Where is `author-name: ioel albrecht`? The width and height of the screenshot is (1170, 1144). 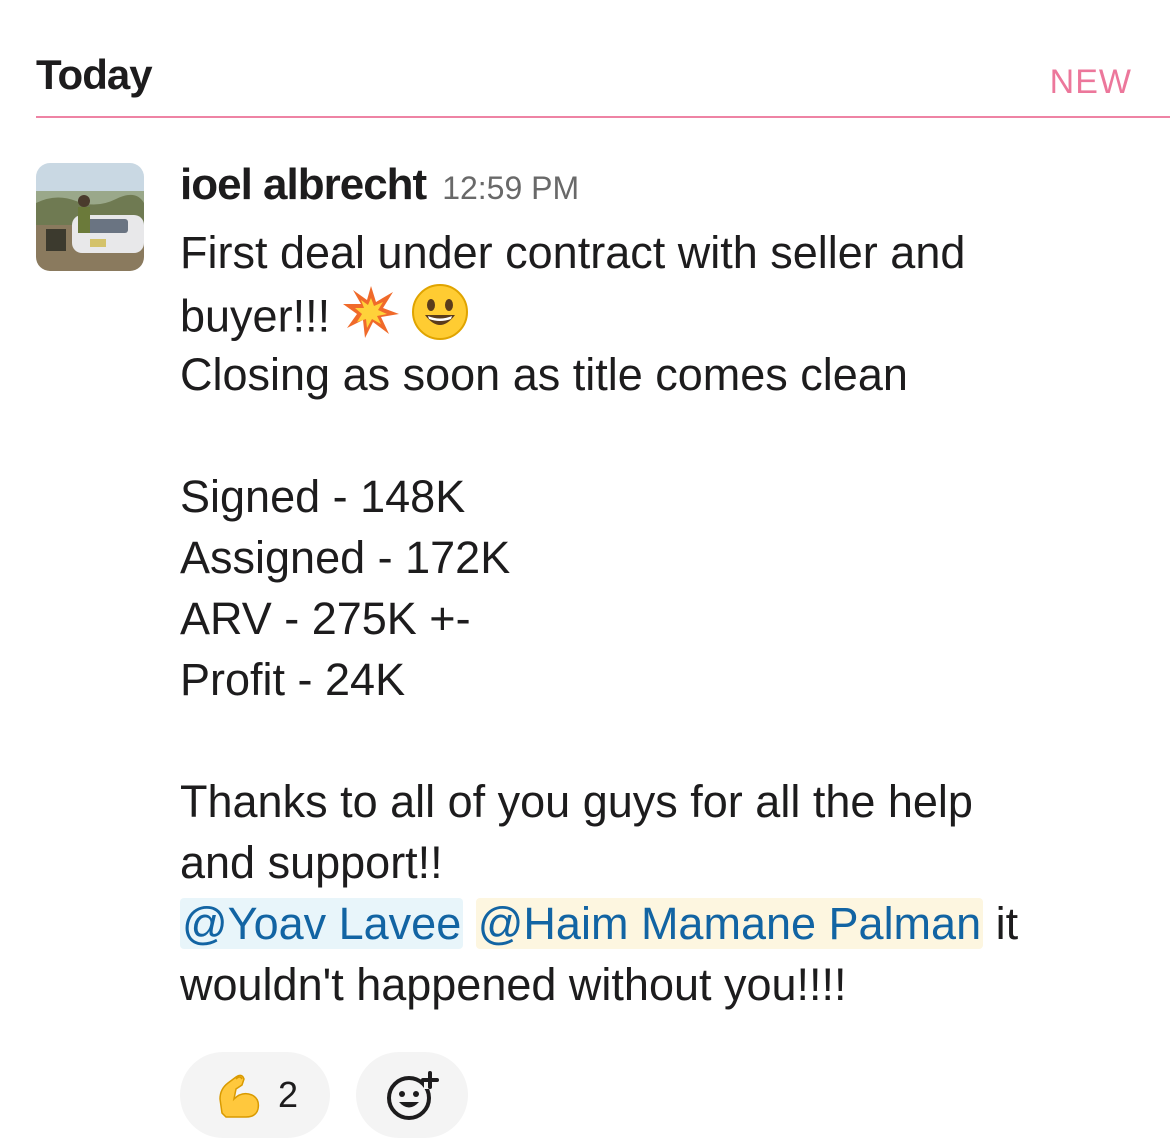 author-name: ioel albrecht is located at coordinates (303, 185).